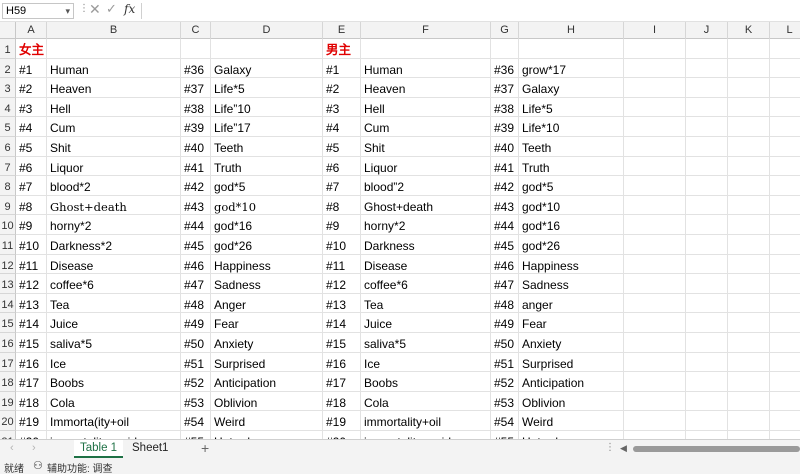 Image resolution: width=800 pixels, height=475 pixels. What do you see at coordinates (99, 449) in the screenshot?
I see `sheet-tab-table-1: Table 1` at bounding box center [99, 449].